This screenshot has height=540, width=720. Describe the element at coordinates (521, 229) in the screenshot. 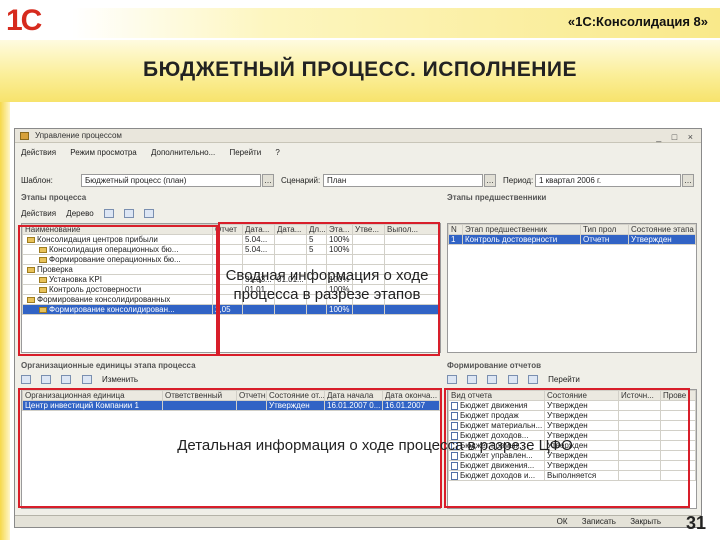

I see `col-predecessor: Этап предшественник` at that location.